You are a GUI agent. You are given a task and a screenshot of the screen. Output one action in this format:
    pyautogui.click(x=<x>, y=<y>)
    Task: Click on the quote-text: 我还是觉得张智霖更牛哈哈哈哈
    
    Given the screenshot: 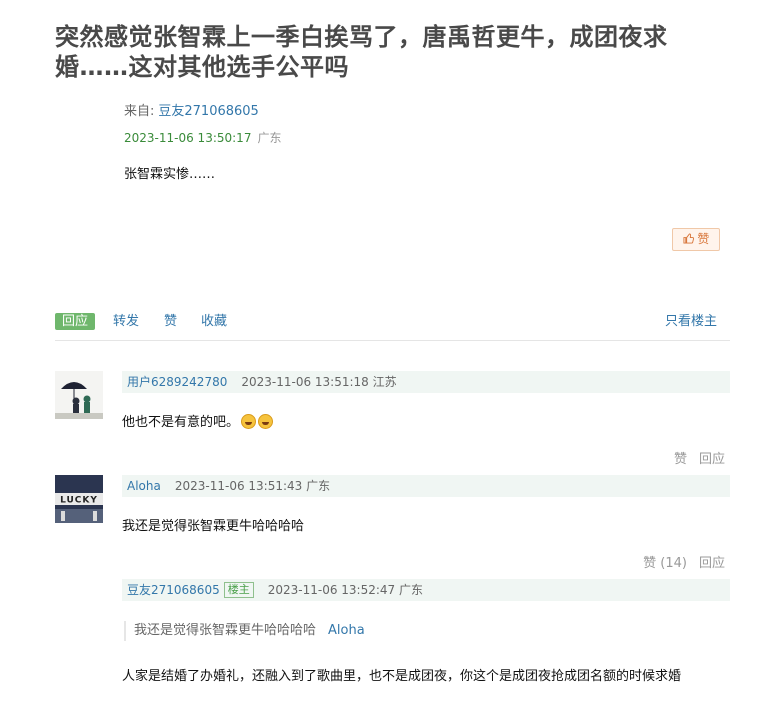 What is the action you would take?
    pyautogui.click(x=225, y=630)
    